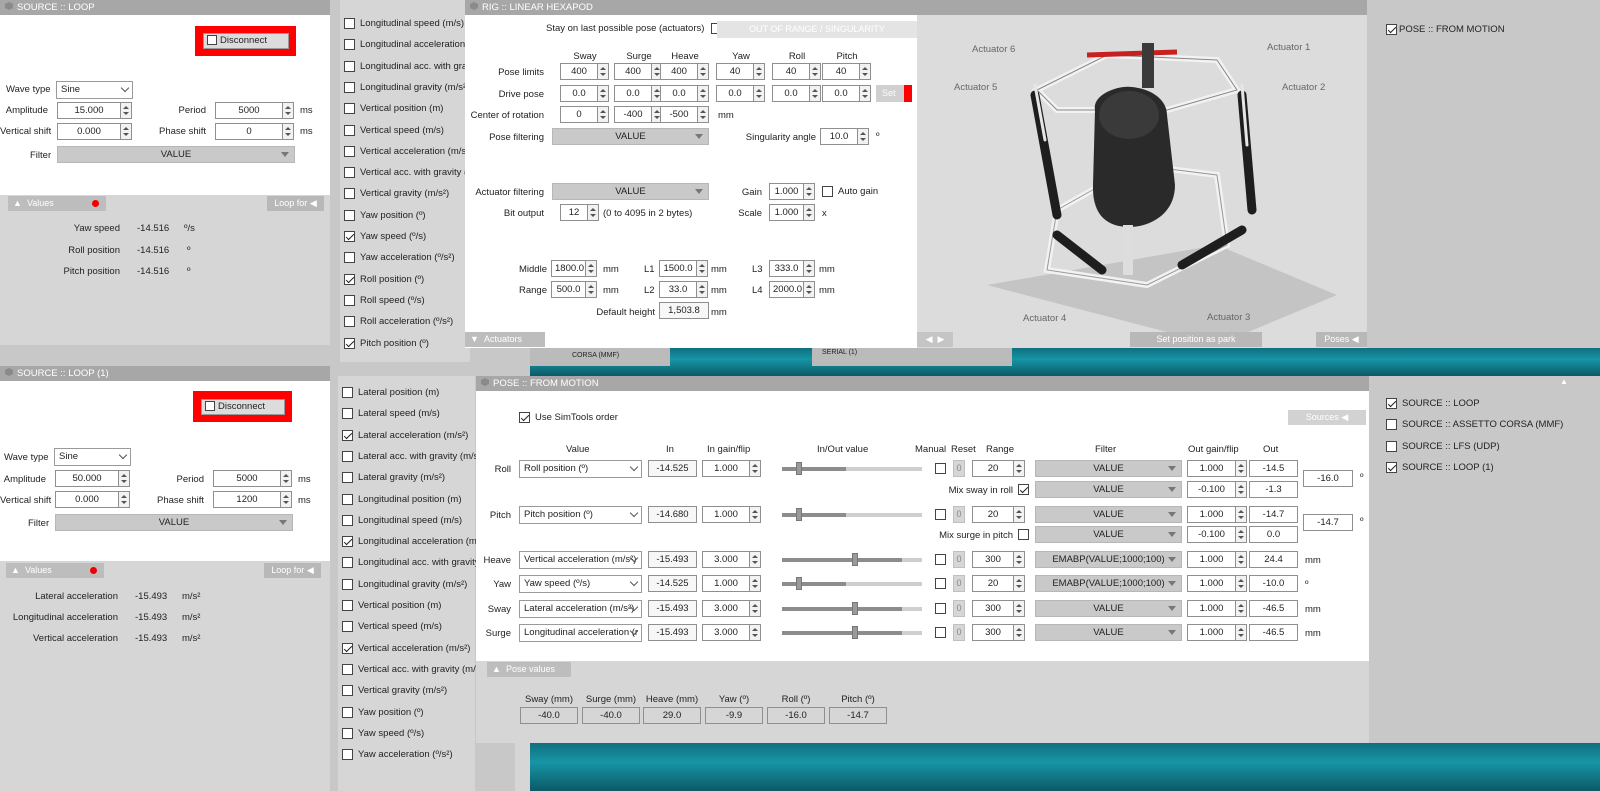 The width and height of the screenshot is (1600, 791). What do you see at coordinates (295, 203) in the screenshot?
I see `loop1-loopfor-button: Loop for ◀` at bounding box center [295, 203].